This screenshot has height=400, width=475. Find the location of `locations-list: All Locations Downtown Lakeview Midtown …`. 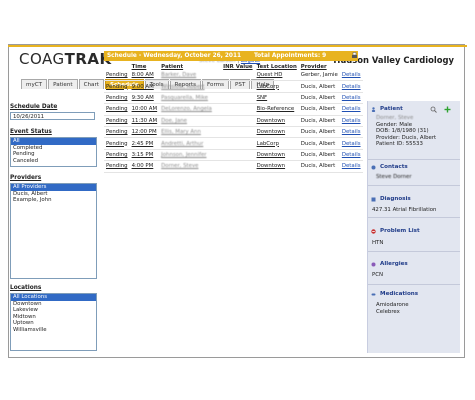

locations-list: All Locations Downtown Lakeview Midtown … is located at coordinates (53, 322).